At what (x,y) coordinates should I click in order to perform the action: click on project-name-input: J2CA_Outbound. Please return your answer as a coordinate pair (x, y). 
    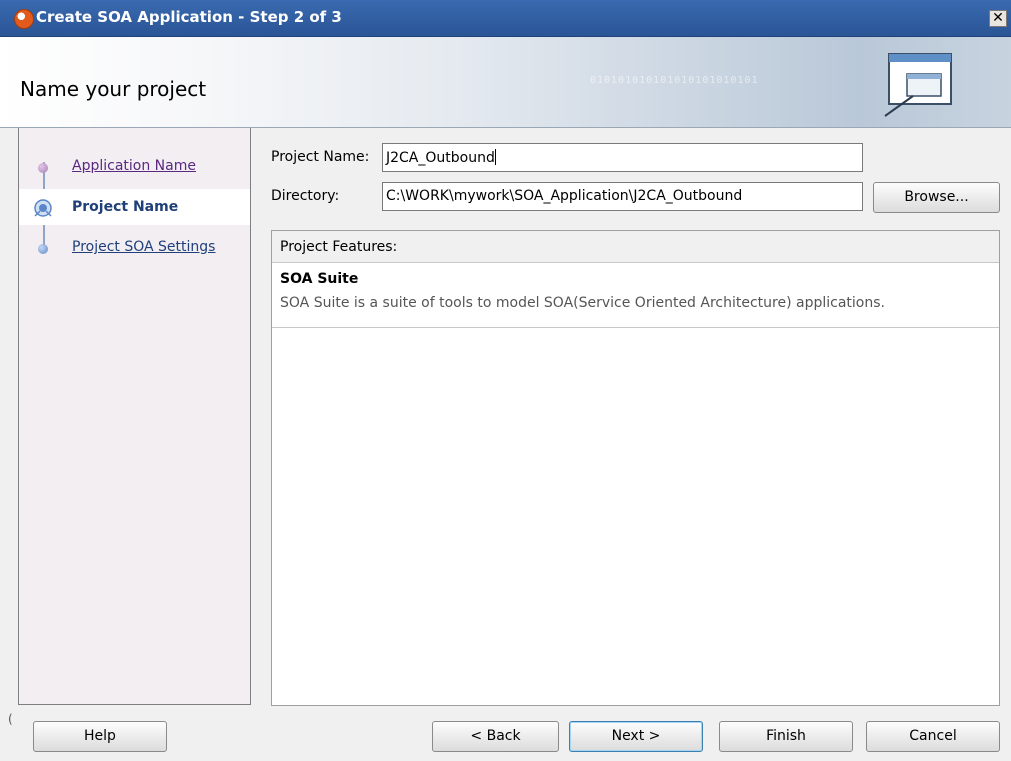
    Looking at the image, I should click on (622, 157).